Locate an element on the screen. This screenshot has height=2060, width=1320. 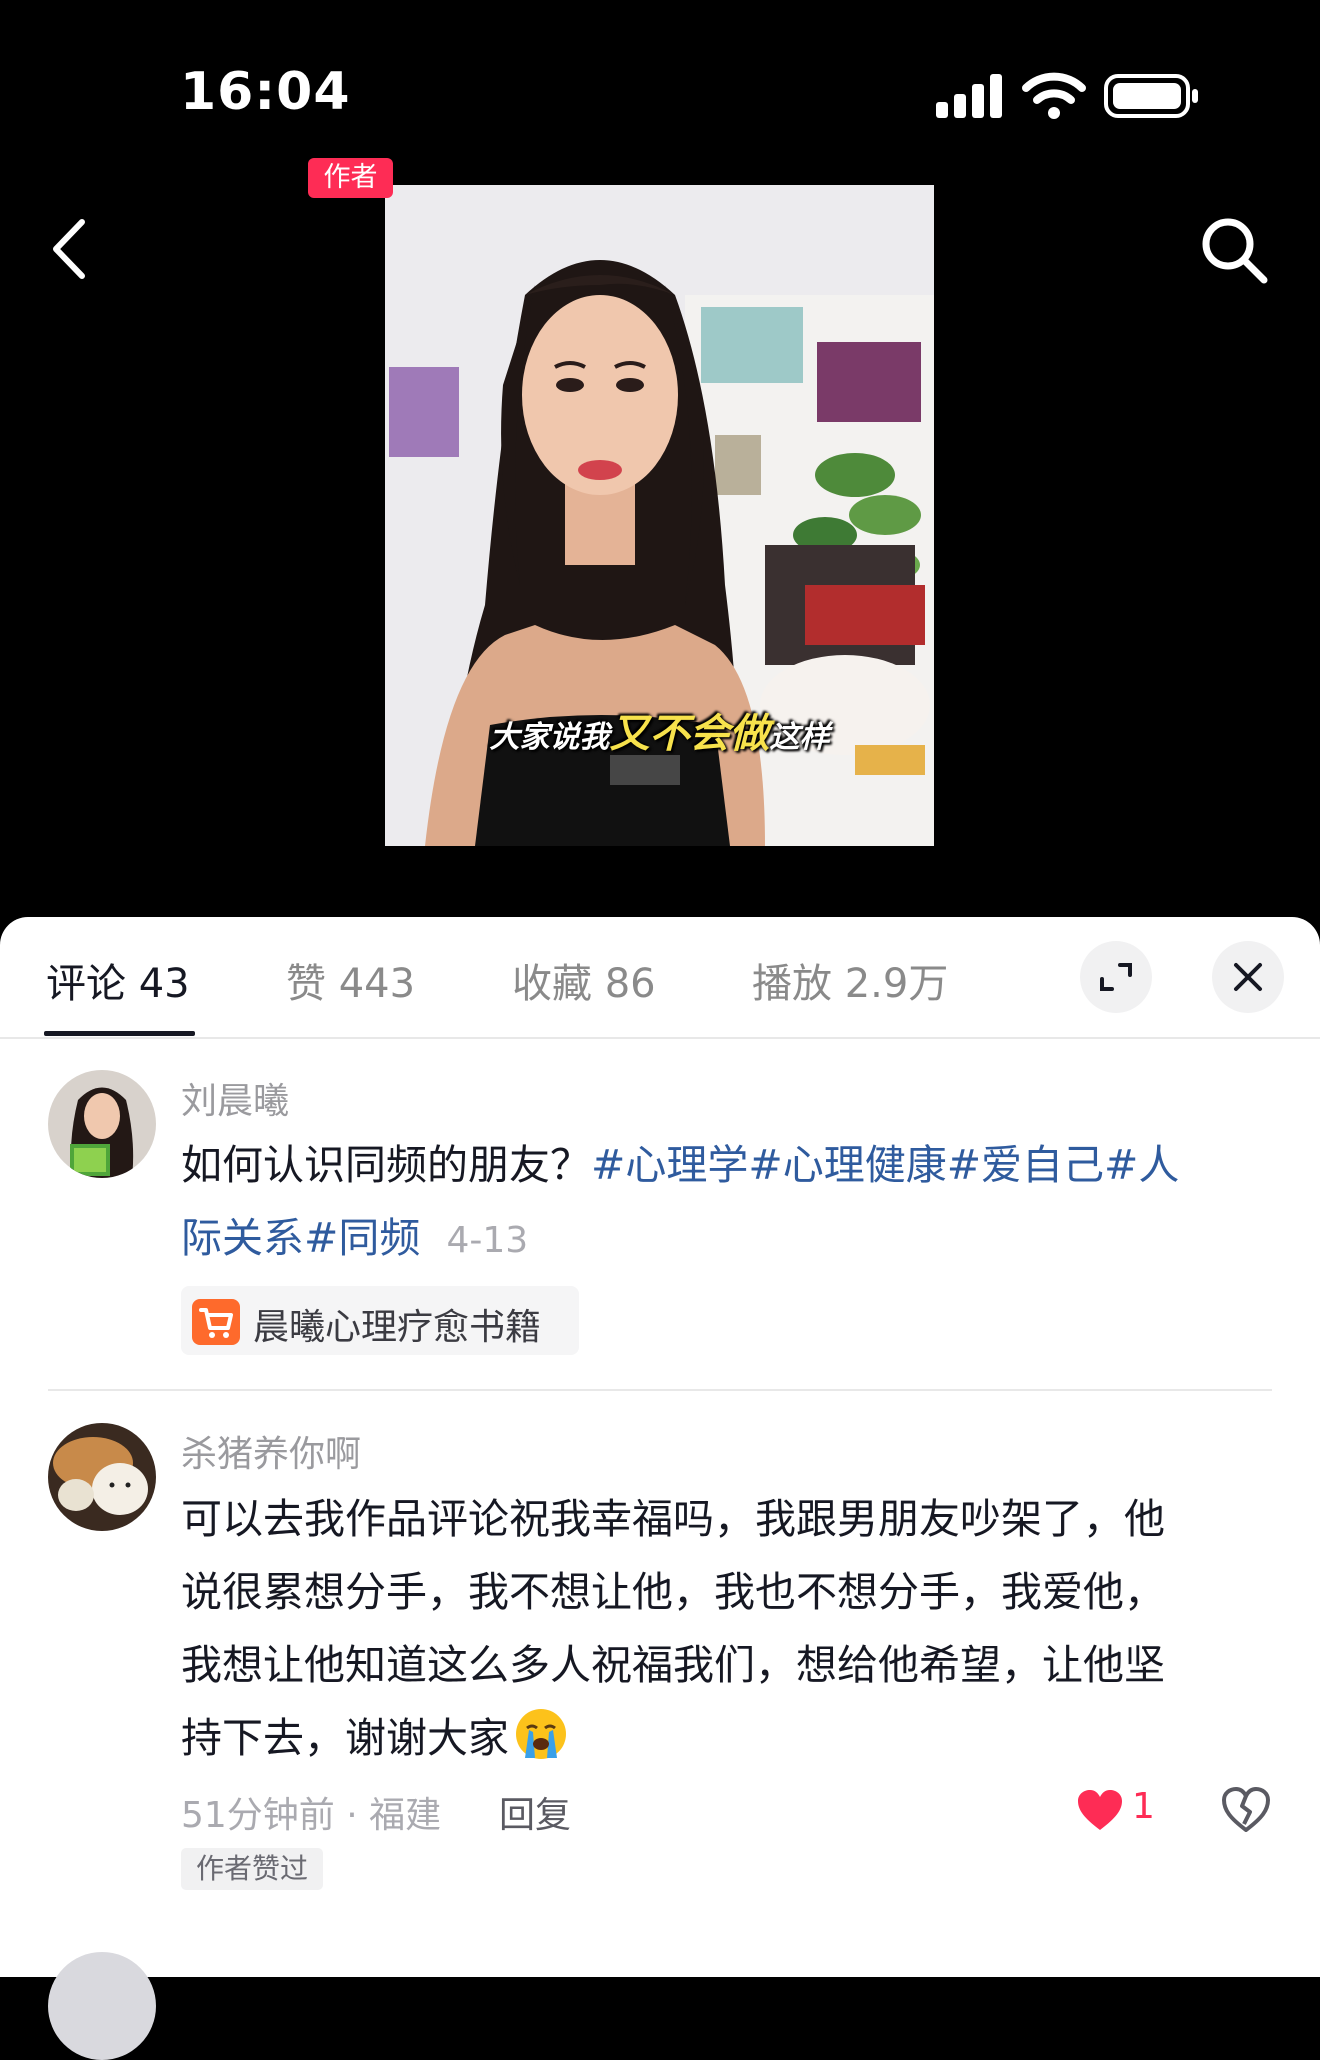
broken-heart-icon is located at coordinates (1246, 1809).